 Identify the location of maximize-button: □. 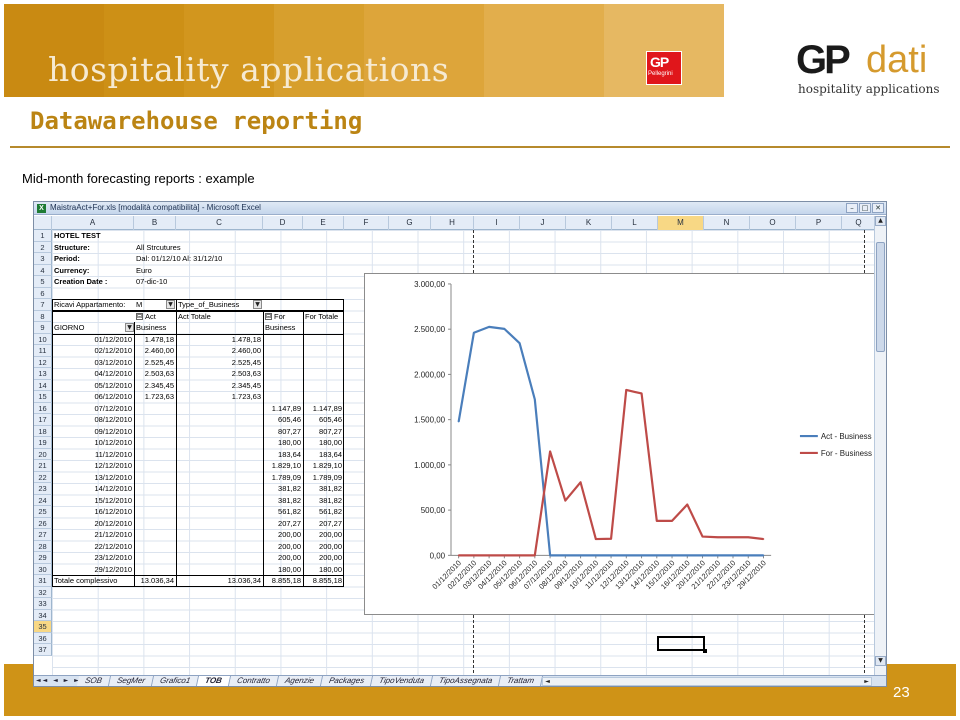
(865, 208).